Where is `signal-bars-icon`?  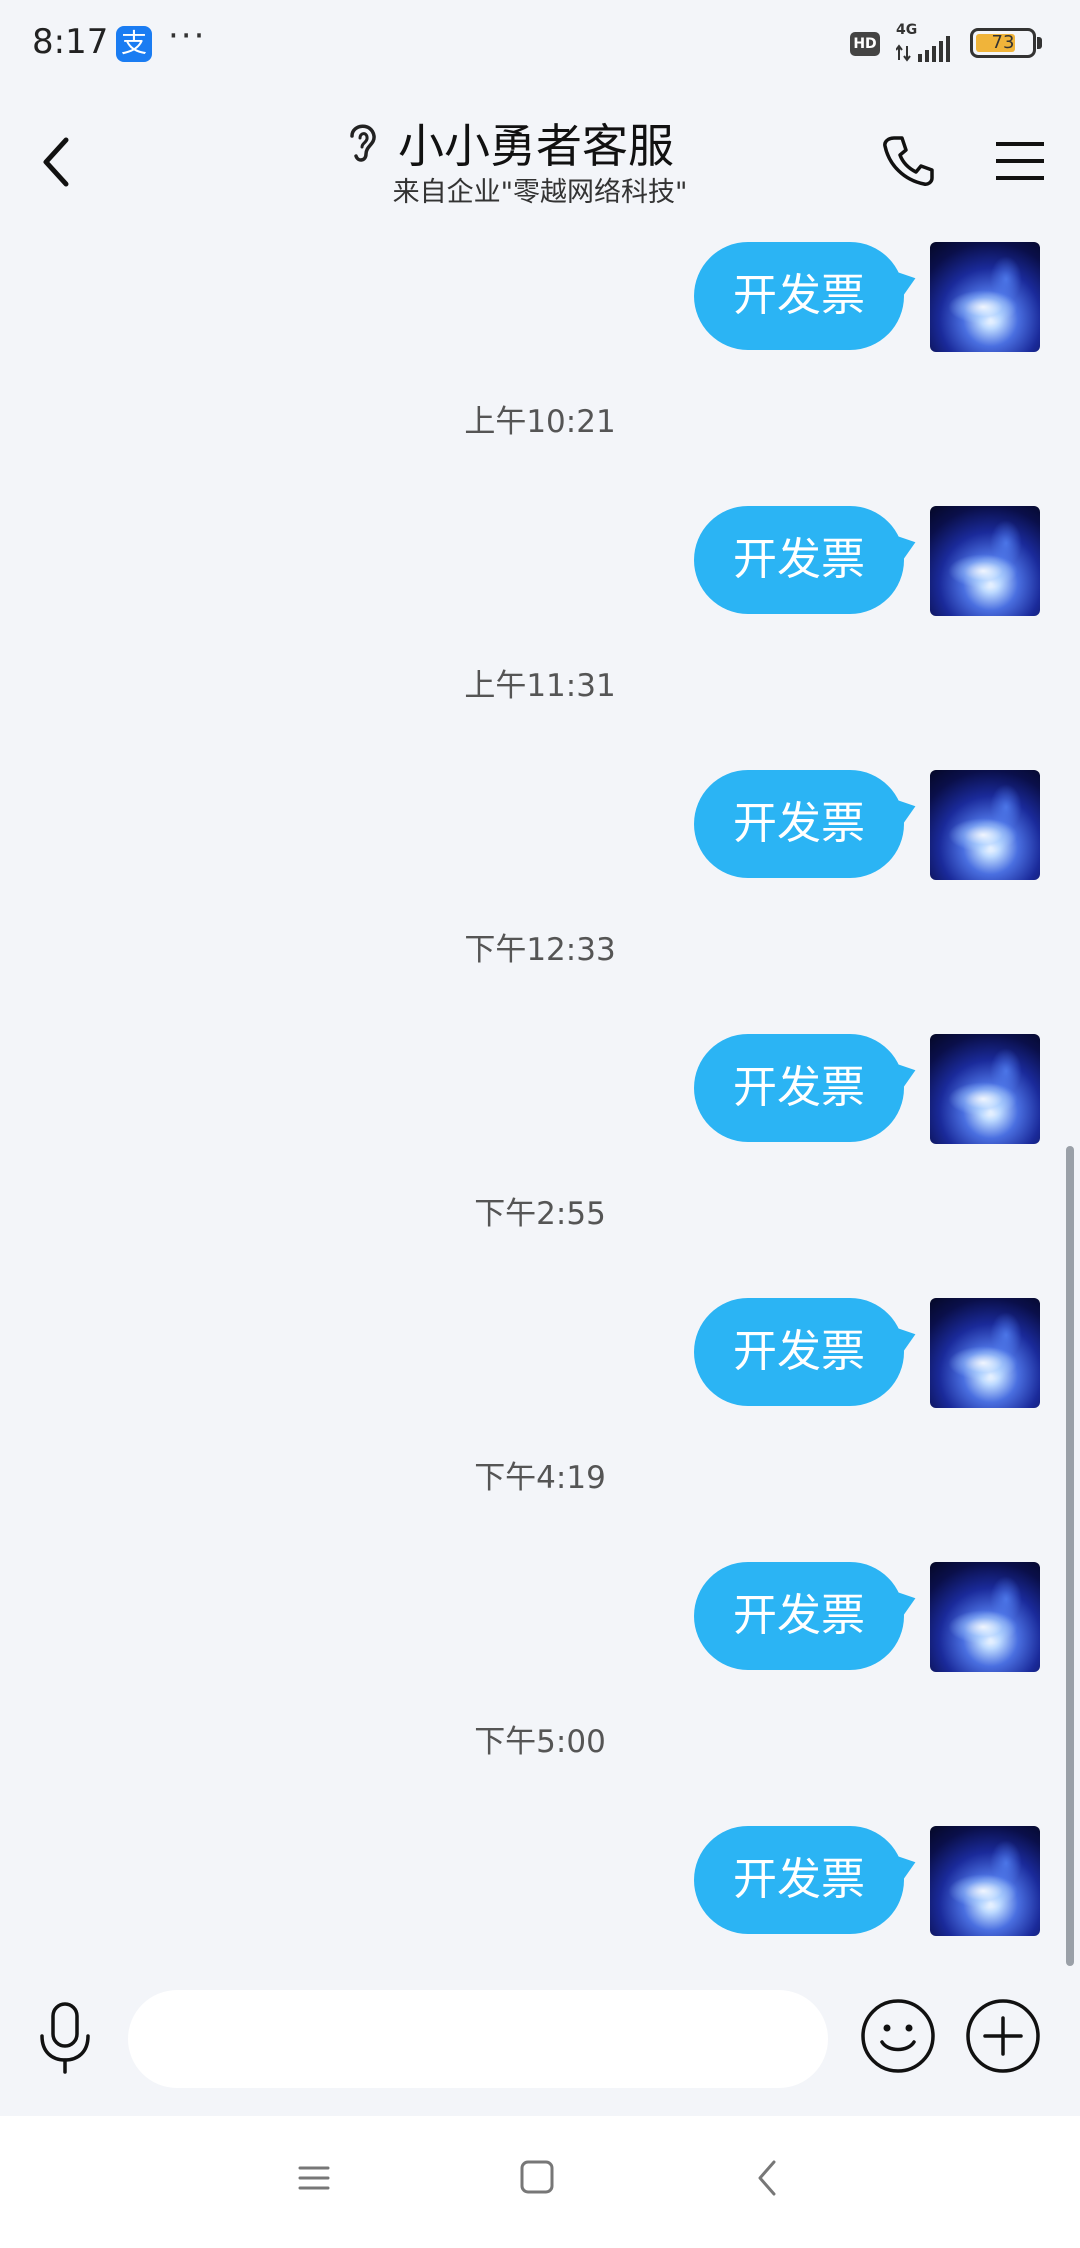 signal-bars-icon is located at coordinates (923, 49).